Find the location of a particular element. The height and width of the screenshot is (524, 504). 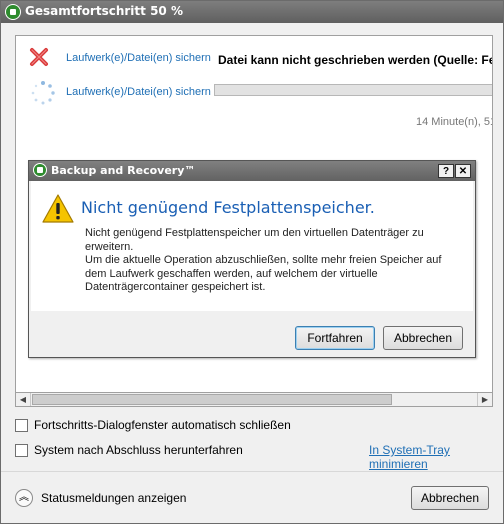

dialog-heading: Nicht genügend Festplattenspeicher. is located at coordinates (228, 207).